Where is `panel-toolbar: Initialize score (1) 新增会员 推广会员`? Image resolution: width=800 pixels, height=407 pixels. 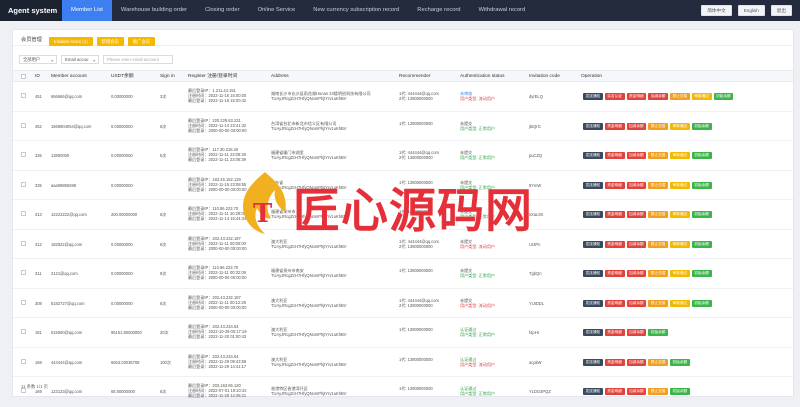 panel-toolbar: Initialize score (1) 新增会员 推广会员 is located at coordinates (102, 41).